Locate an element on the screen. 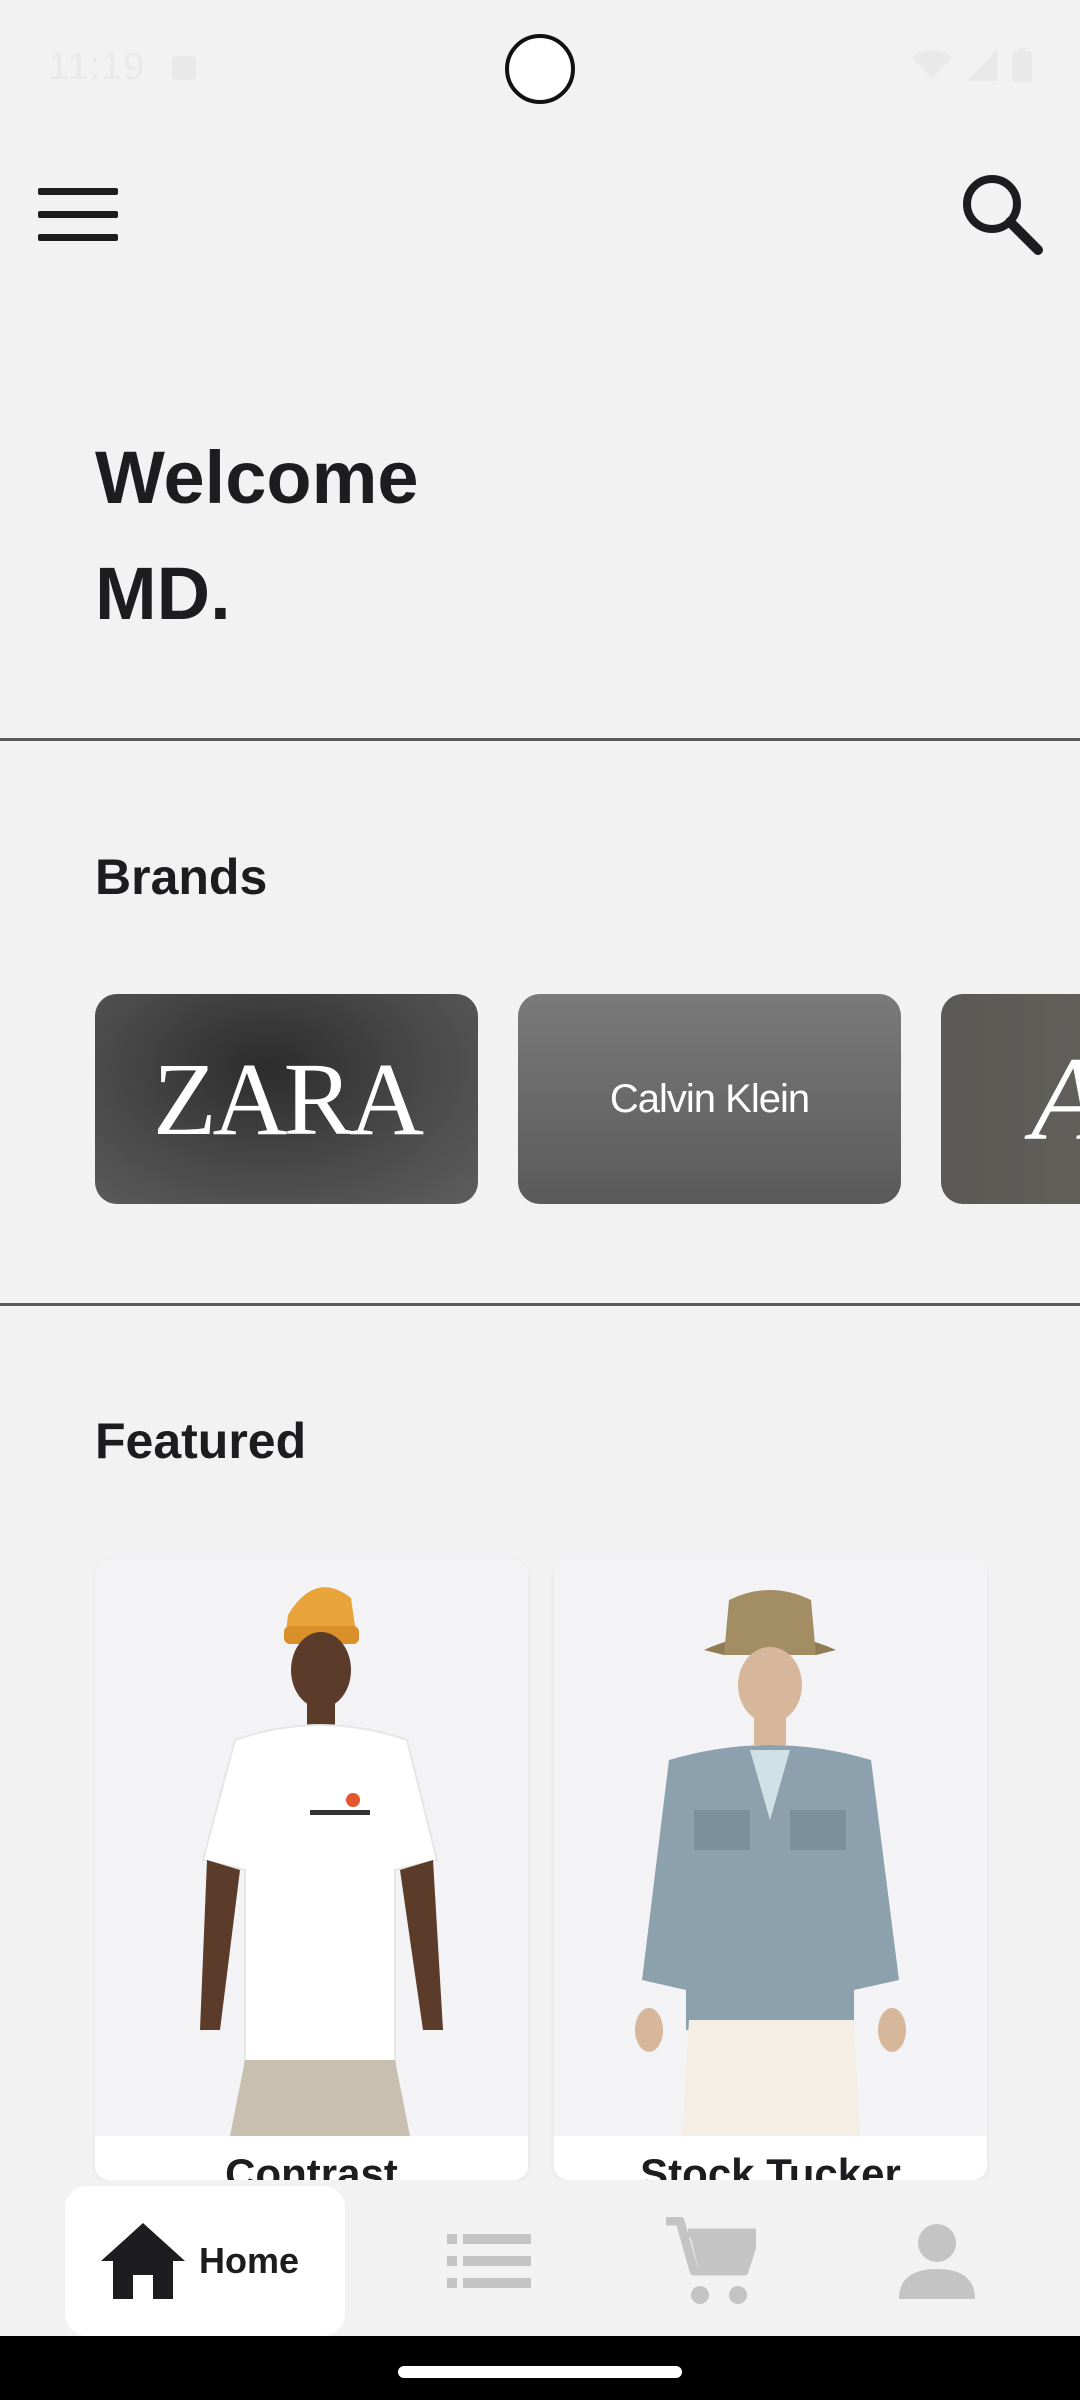  cart-icon is located at coordinates (711, 2260).